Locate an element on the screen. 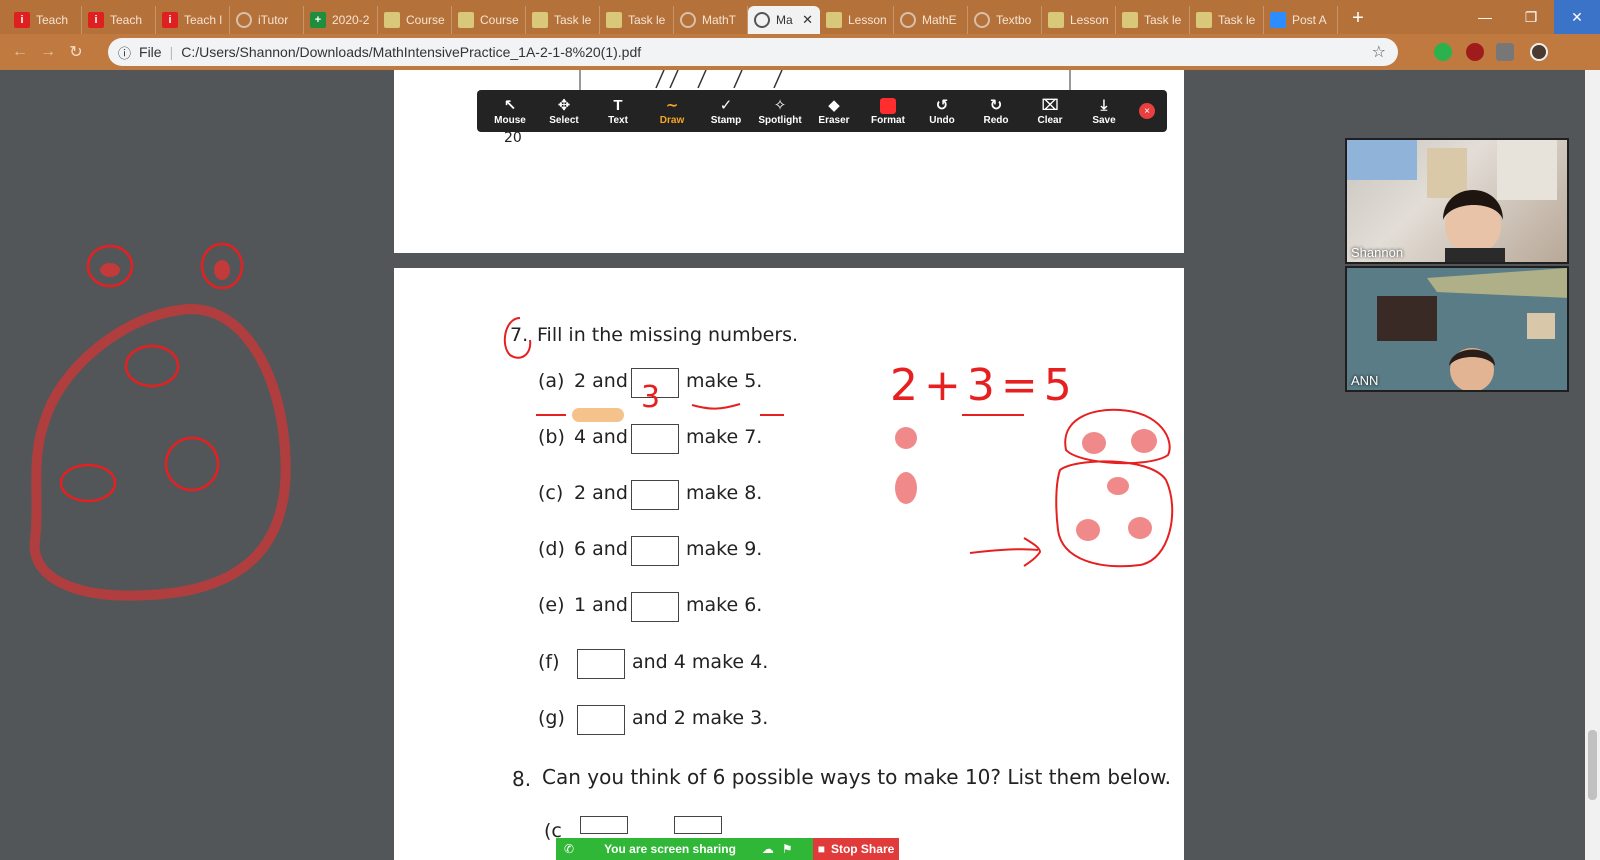 Image resolution: width=1600 pixels, height=860 pixels. participant-name: ANN is located at coordinates (1365, 380).